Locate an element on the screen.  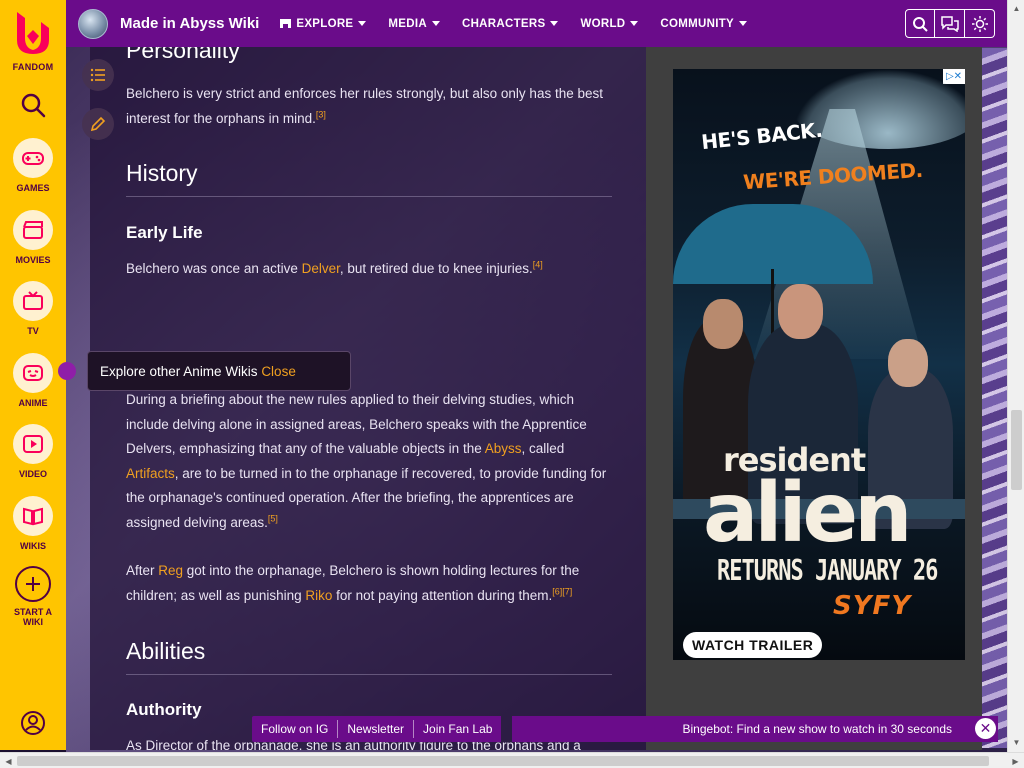
gamepad-icon is located at coordinates (33, 158).